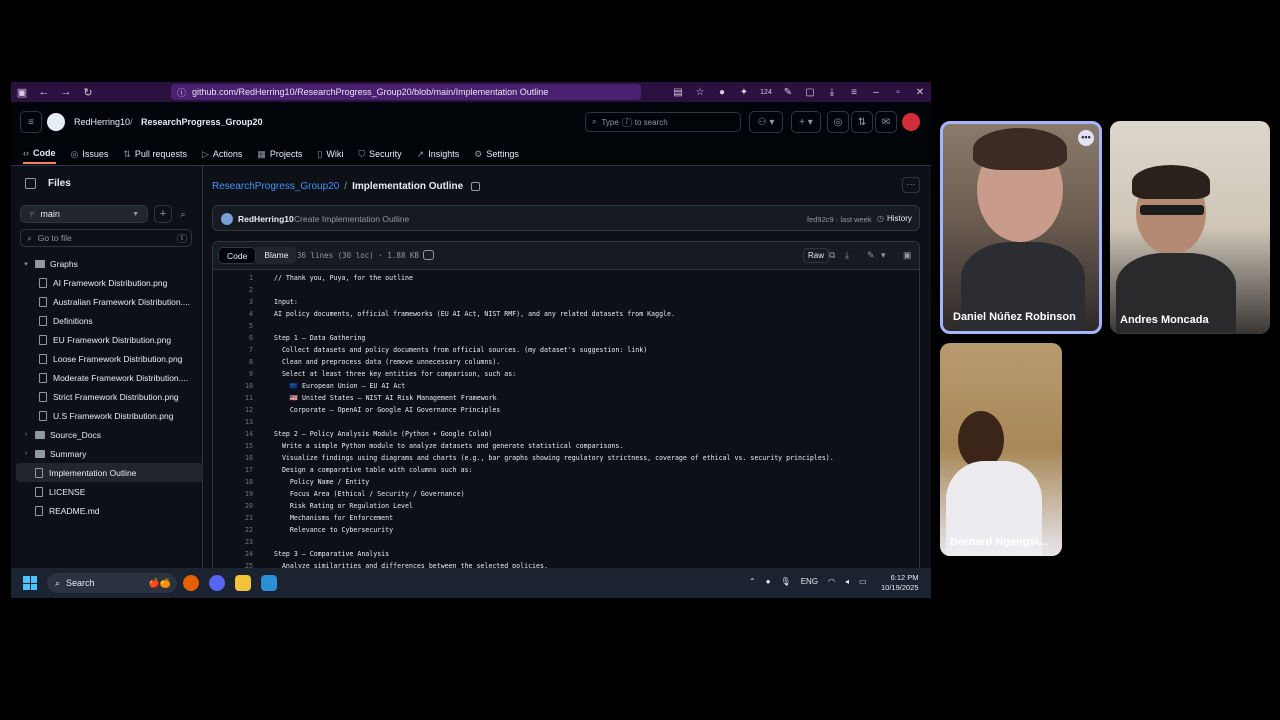 This screenshot has width=1280, height=720. What do you see at coordinates (806, 122) in the screenshot?
I see `create-new-icon: + ▾` at bounding box center [806, 122].